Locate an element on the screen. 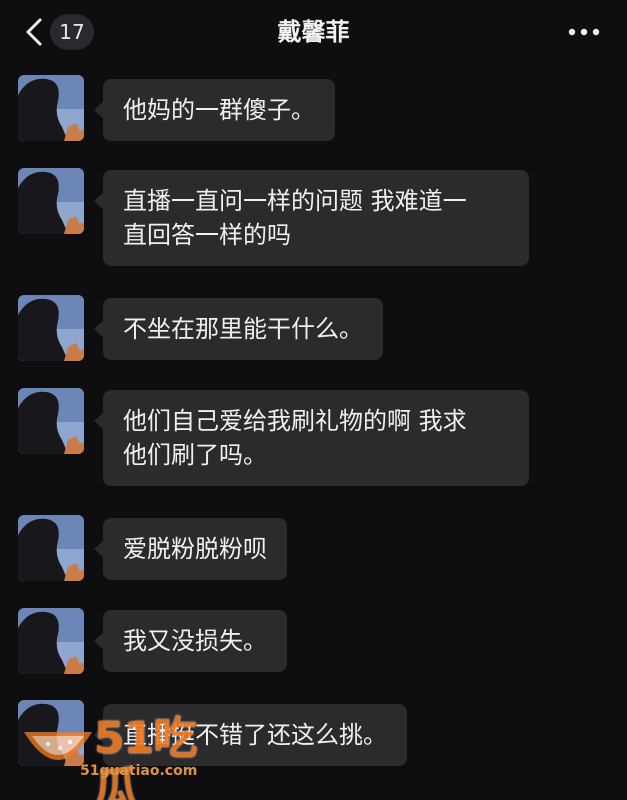 The image size is (627, 800). chat-title: 戴馨菲 is located at coordinates (313, 32).